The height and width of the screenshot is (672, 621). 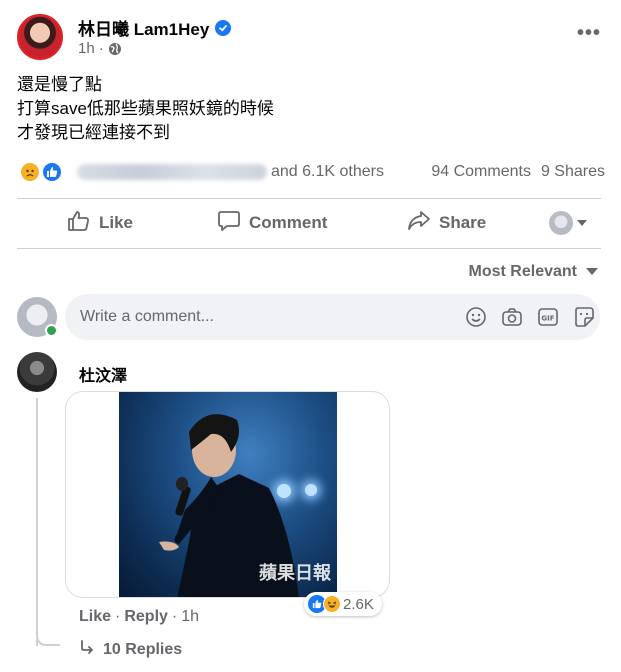 I want to click on comment-label: Comment, so click(x=288, y=222).